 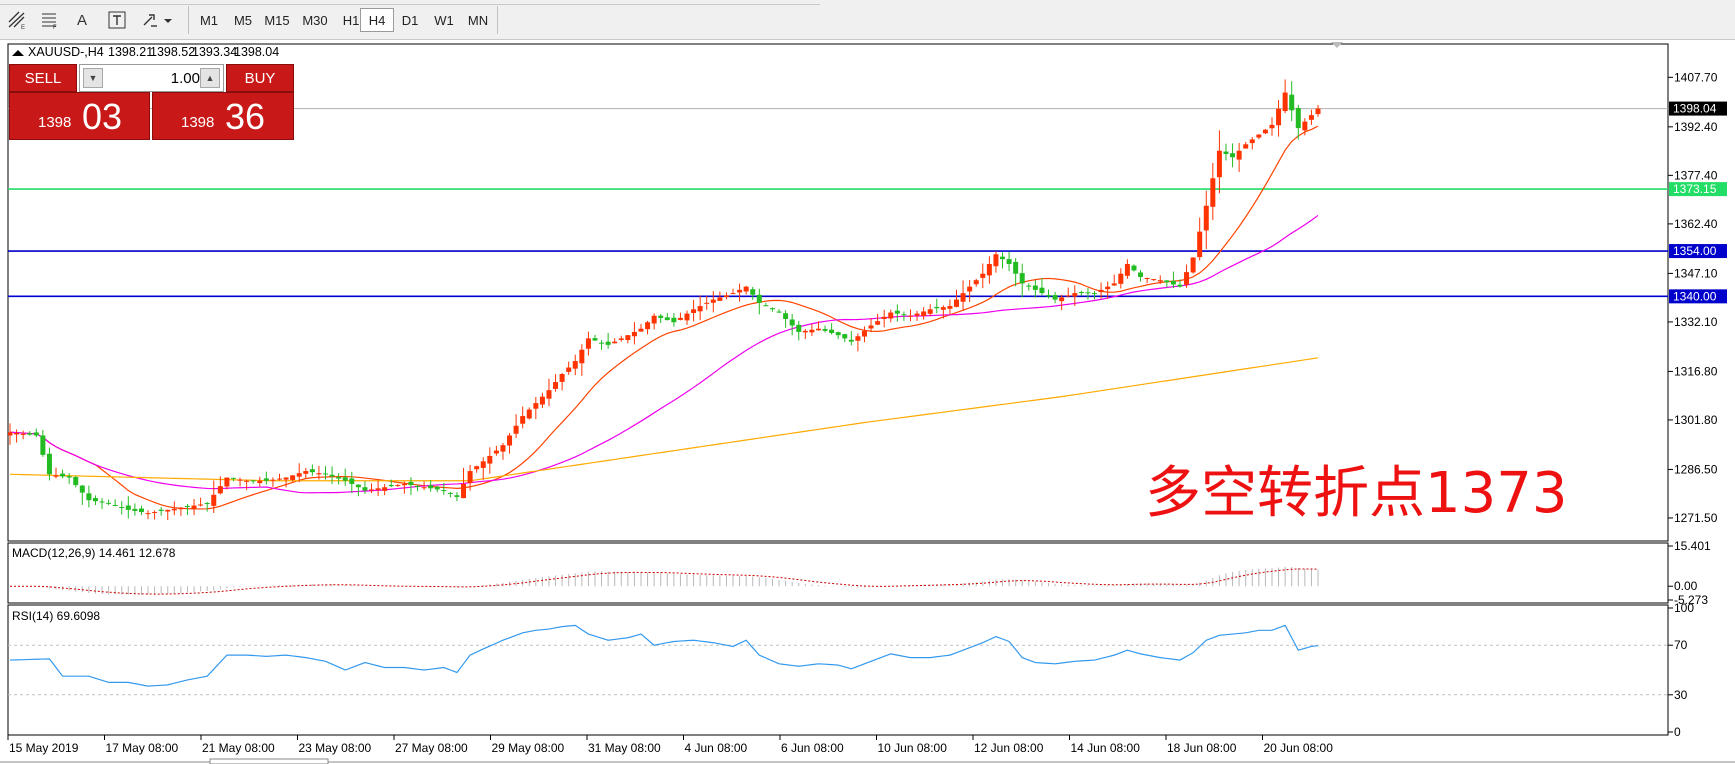 What do you see at coordinates (1696, 77) in the screenshot?
I see `price-tick-label: 1407.70` at bounding box center [1696, 77].